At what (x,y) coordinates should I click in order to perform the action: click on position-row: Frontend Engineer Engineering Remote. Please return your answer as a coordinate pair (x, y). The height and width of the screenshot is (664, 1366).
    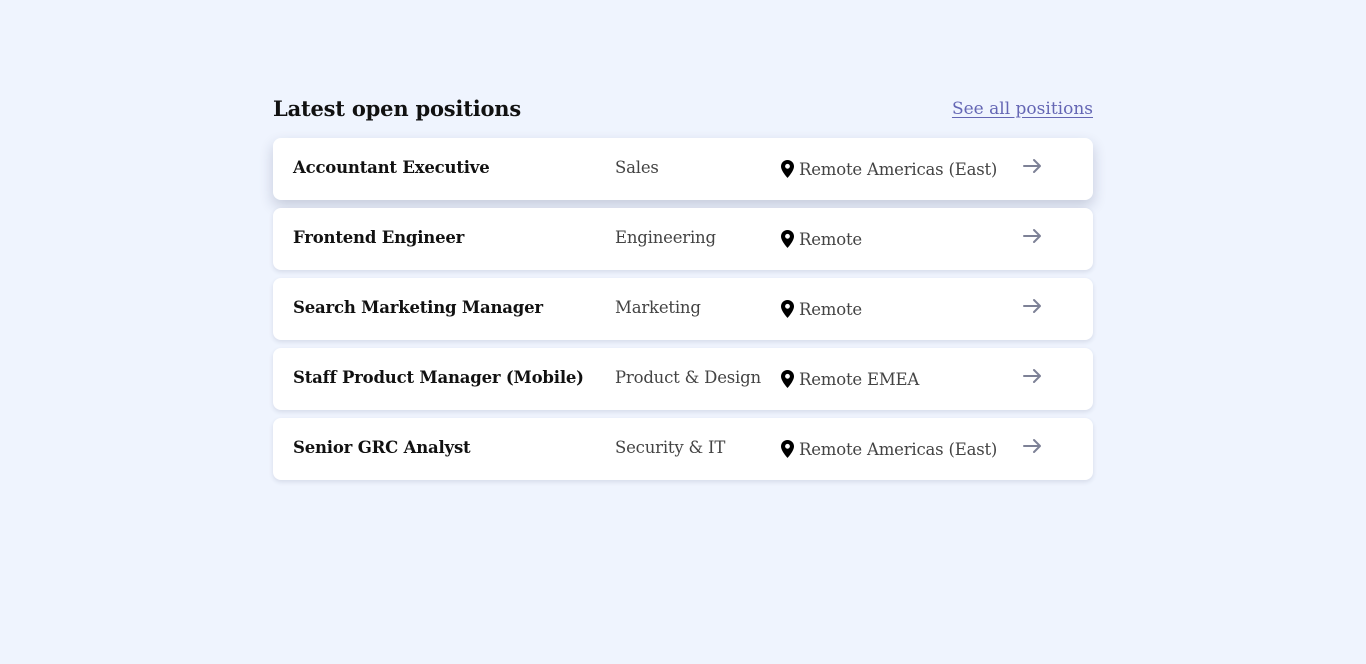
    Looking at the image, I should click on (683, 239).